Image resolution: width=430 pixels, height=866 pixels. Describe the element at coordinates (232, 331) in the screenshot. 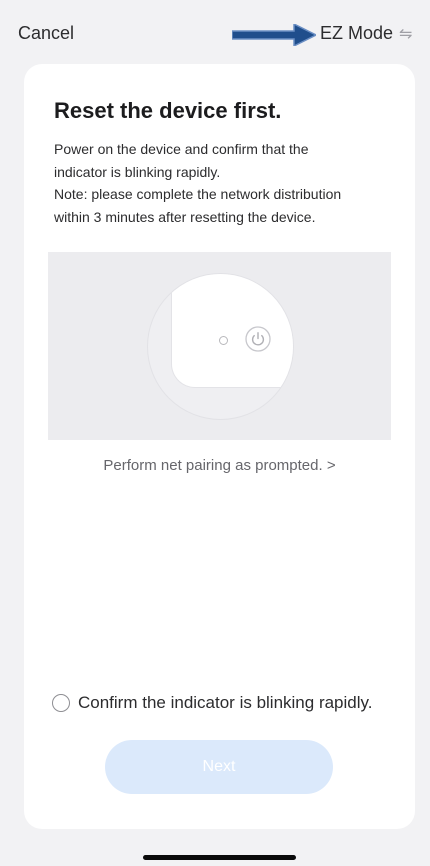

I see `device-corner` at that location.